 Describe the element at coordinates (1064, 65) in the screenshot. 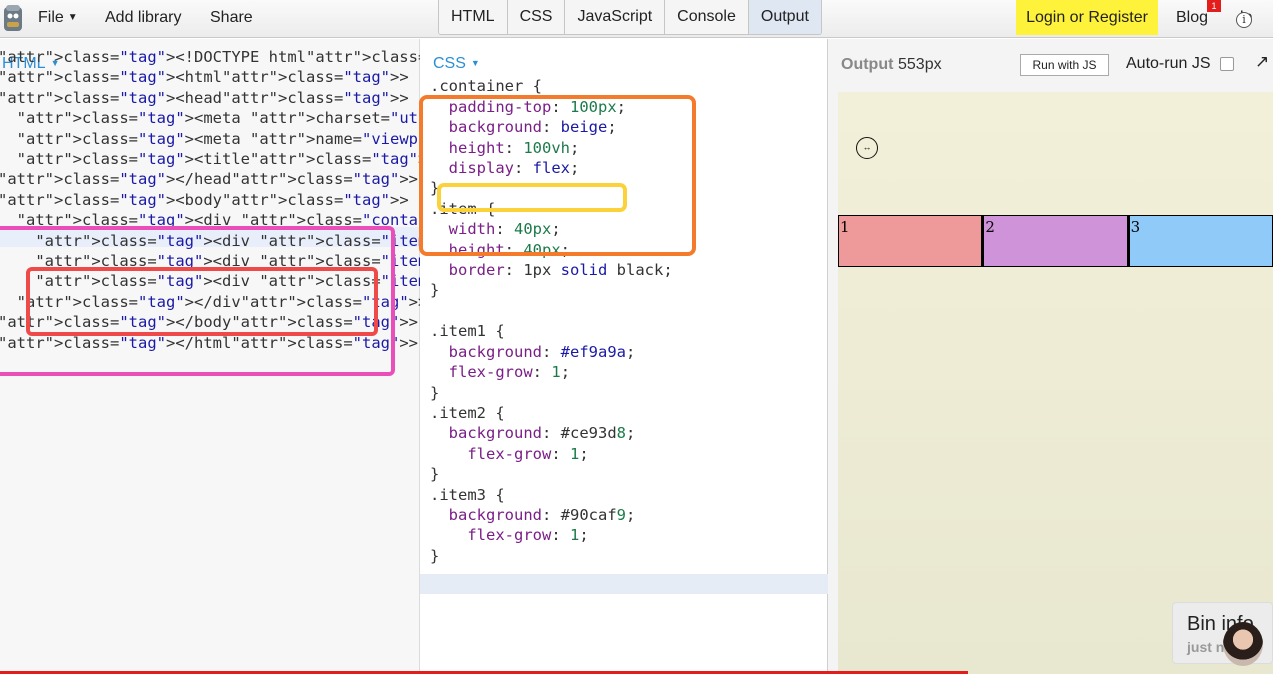

I see `run-with-js-button: Run with JS` at that location.